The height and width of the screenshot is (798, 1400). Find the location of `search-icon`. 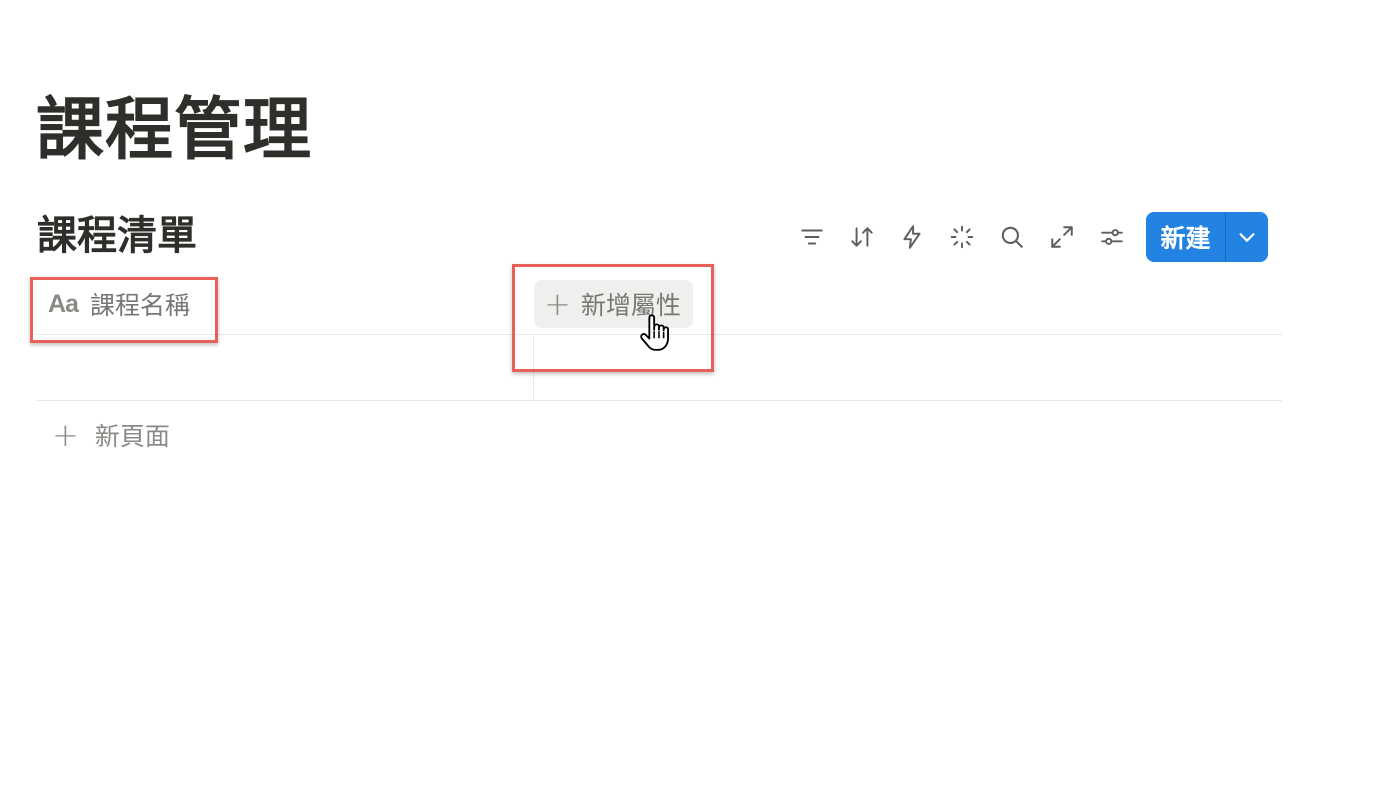

search-icon is located at coordinates (1012, 237).